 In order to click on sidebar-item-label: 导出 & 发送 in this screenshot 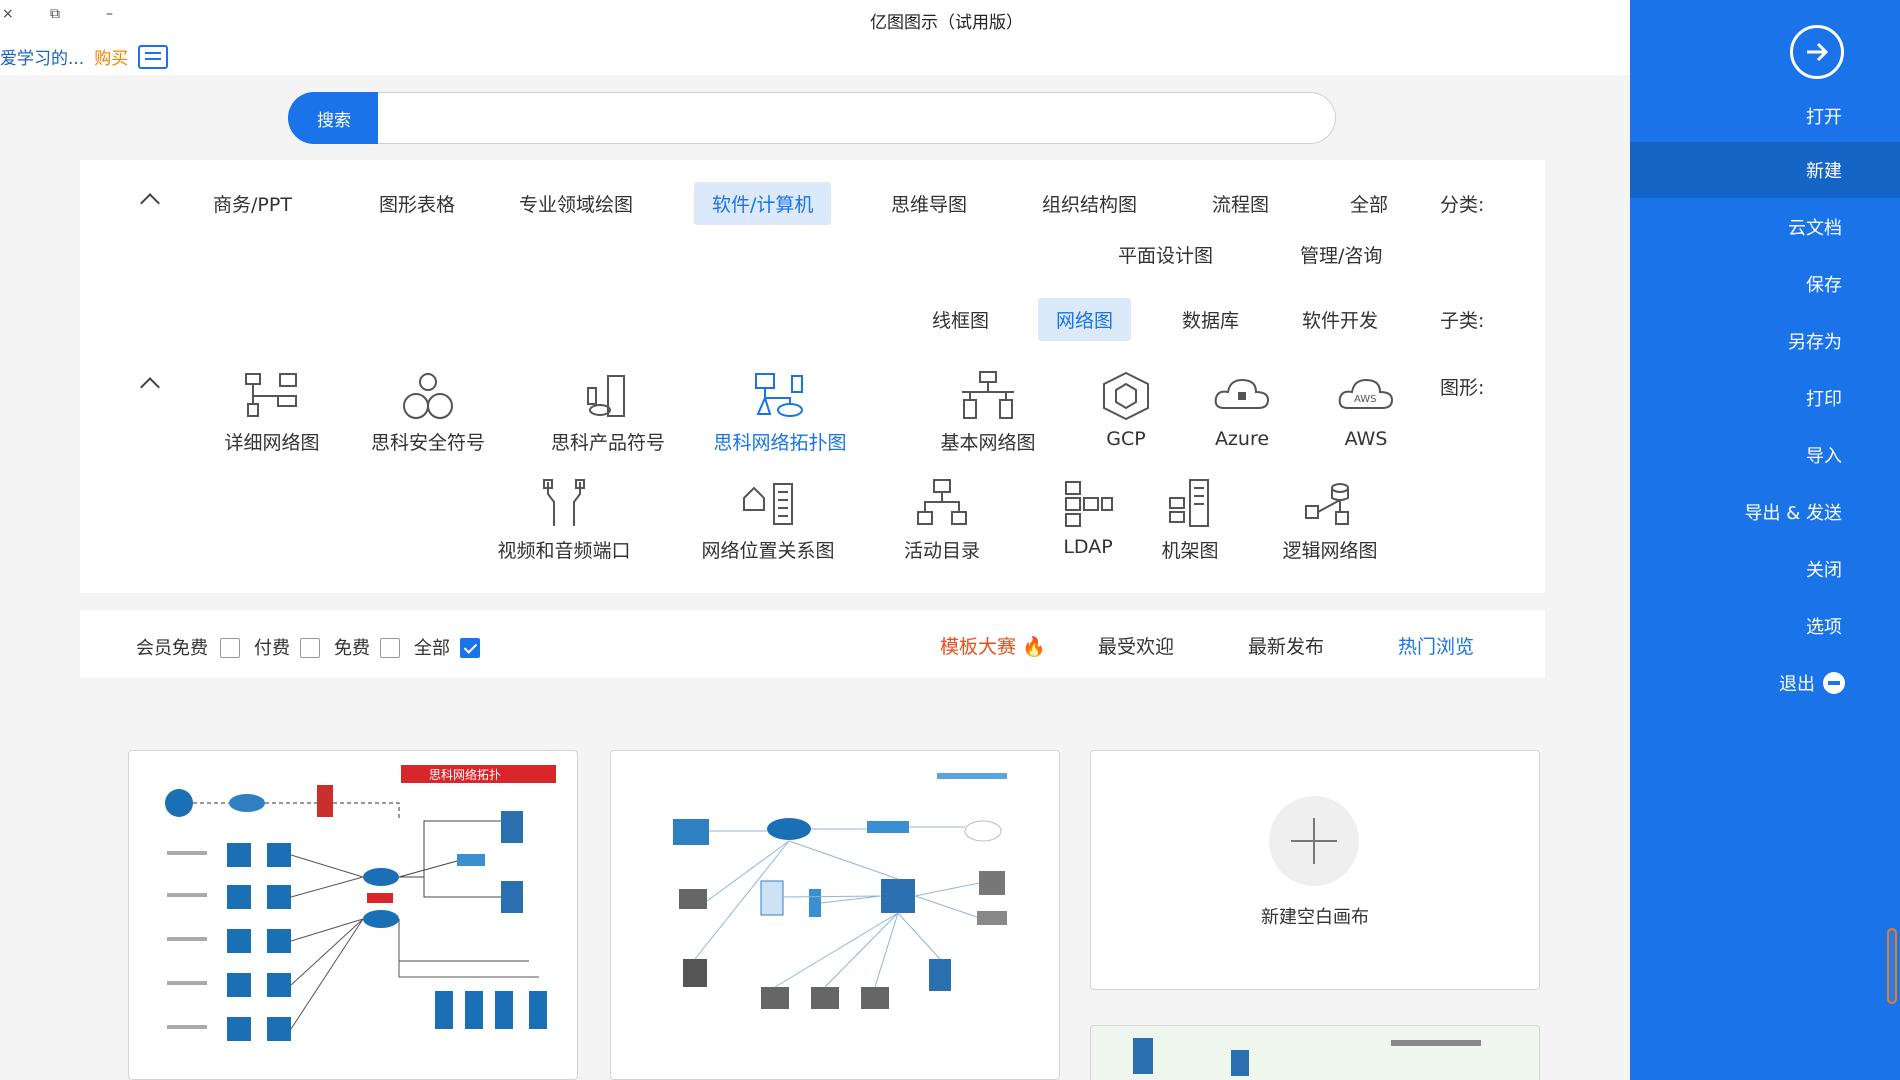, I will do `click(1793, 513)`.